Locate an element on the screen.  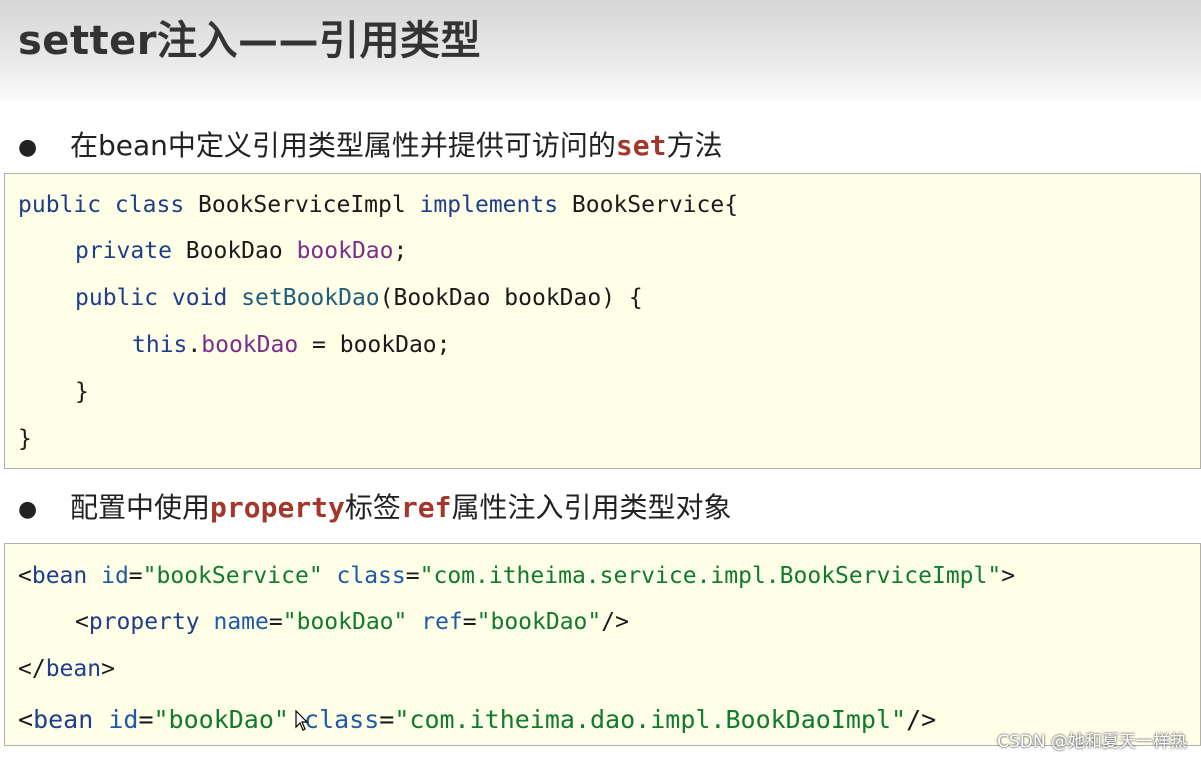
bullet-point-2: ● 配置中使用property标签ref属性注入引用类型对象 is located at coordinates (374, 506).